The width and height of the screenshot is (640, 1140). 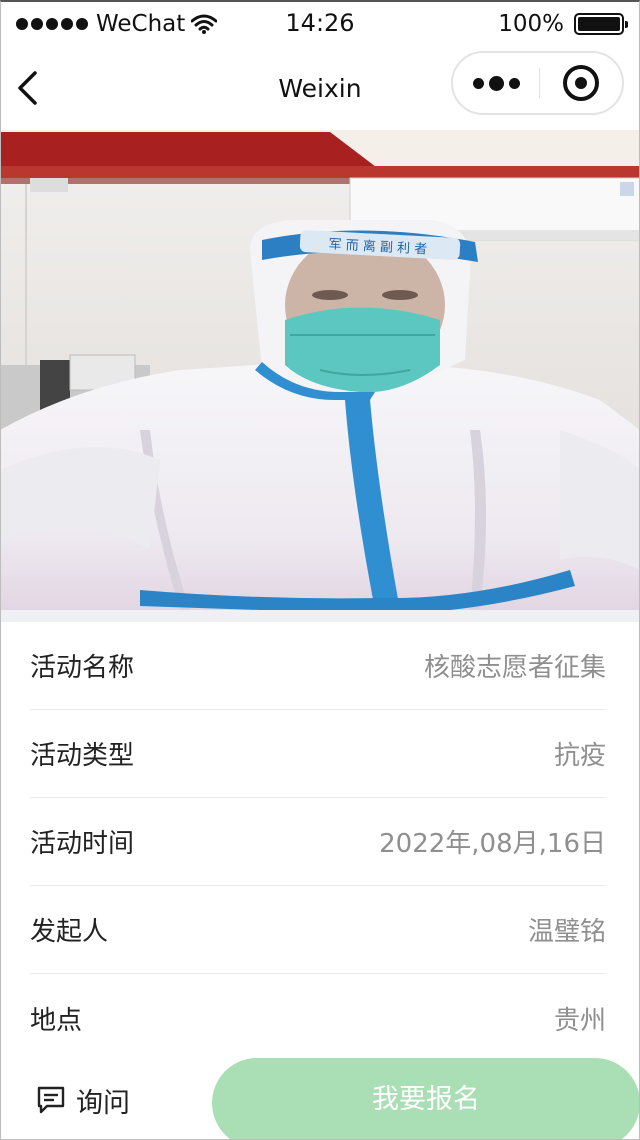 What do you see at coordinates (320, 89) in the screenshot?
I see `nav-bar: Weixin` at bounding box center [320, 89].